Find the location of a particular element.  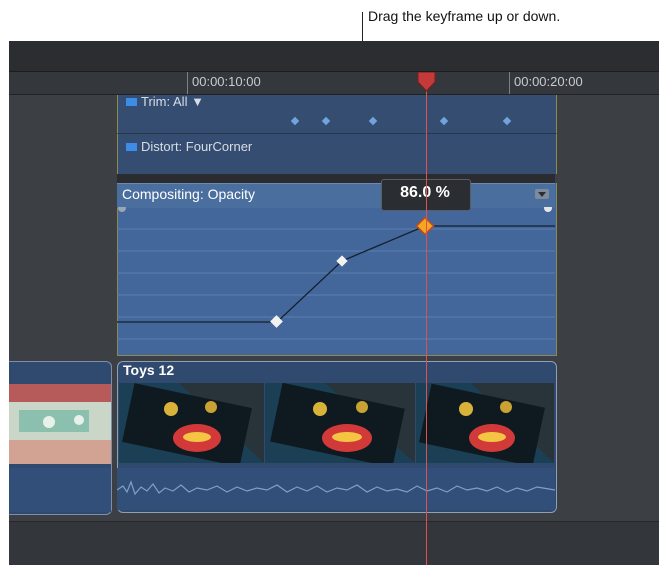

effect-row-trim: Trim: All ▼ is located at coordinates (337, 113).